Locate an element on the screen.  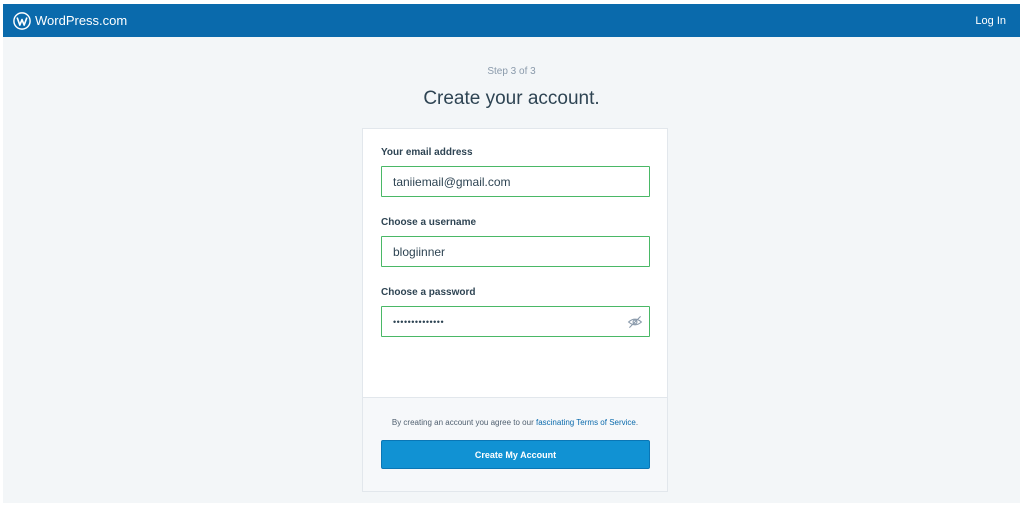
email-group: Your email address taniiemail@gmail.com is located at coordinates (515, 172).